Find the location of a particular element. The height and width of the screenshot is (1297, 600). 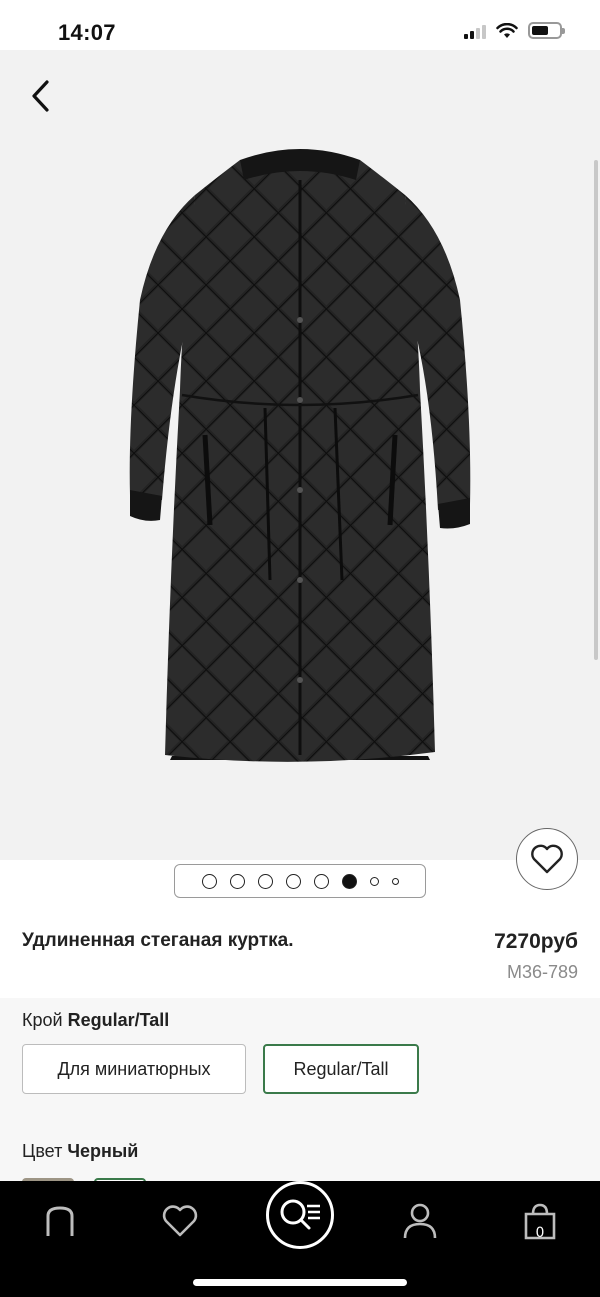

fit-option-petite-button: Для миниатюрных is located at coordinates (134, 1069).